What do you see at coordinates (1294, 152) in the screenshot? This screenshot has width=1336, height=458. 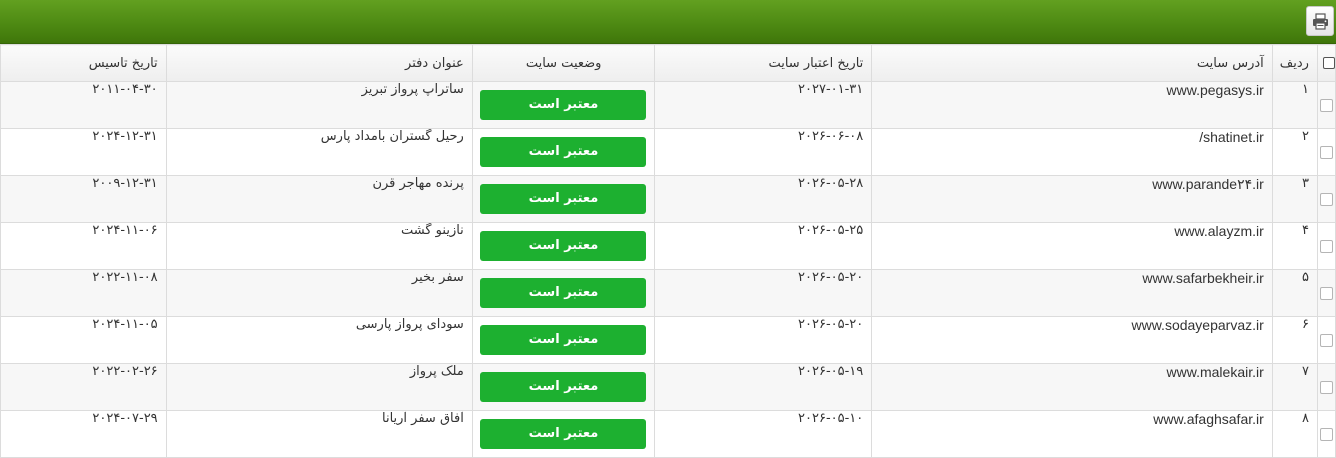 I see `row-number: ۲` at bounding box center [1294, 152].